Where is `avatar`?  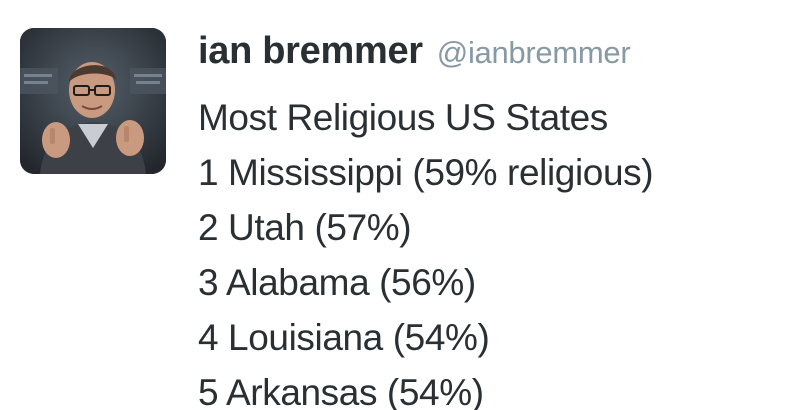
avatar is located at coordinates (93, 101).